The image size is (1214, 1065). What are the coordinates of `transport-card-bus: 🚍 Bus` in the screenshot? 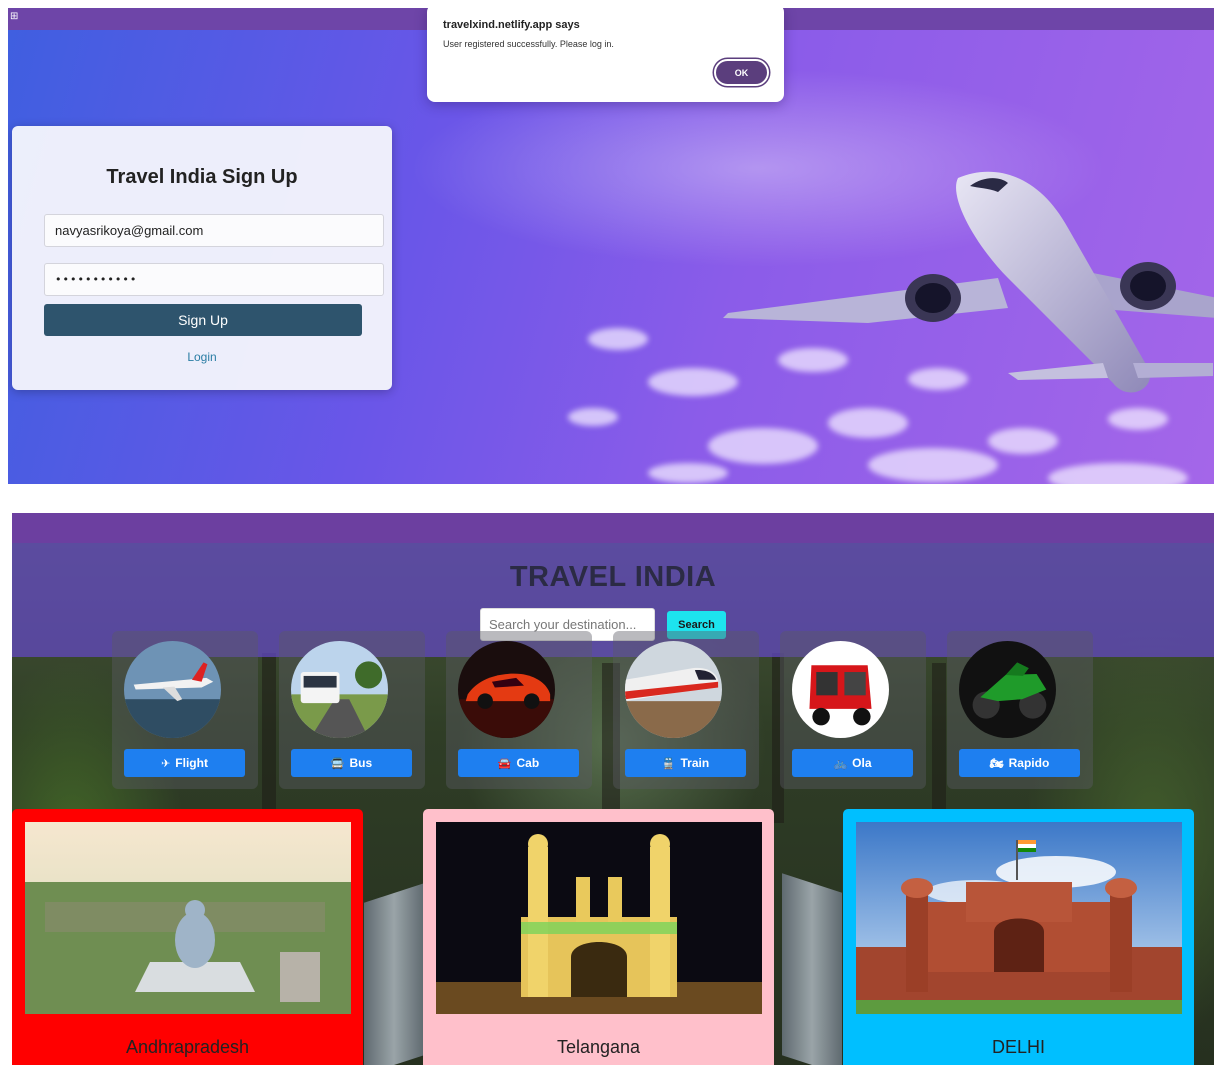 It's located at (352, 710).